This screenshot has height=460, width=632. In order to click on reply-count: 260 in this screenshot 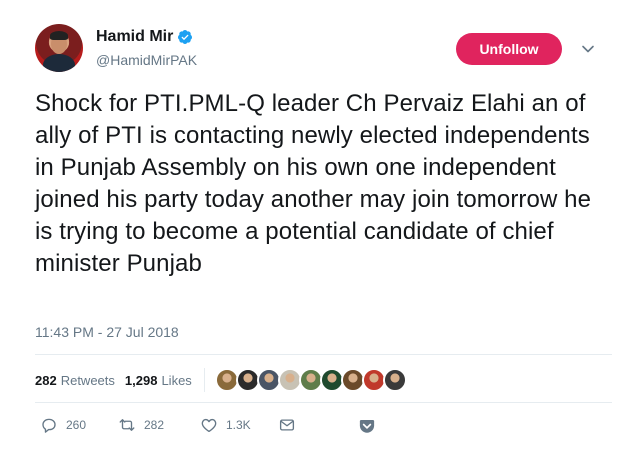, I will do `click(76, 425)`.